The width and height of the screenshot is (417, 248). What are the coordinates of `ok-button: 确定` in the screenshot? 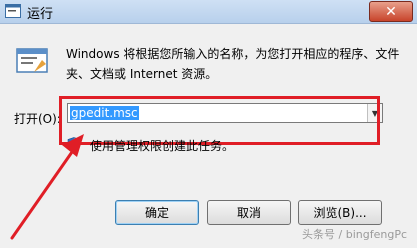 It's located at (157, 212).